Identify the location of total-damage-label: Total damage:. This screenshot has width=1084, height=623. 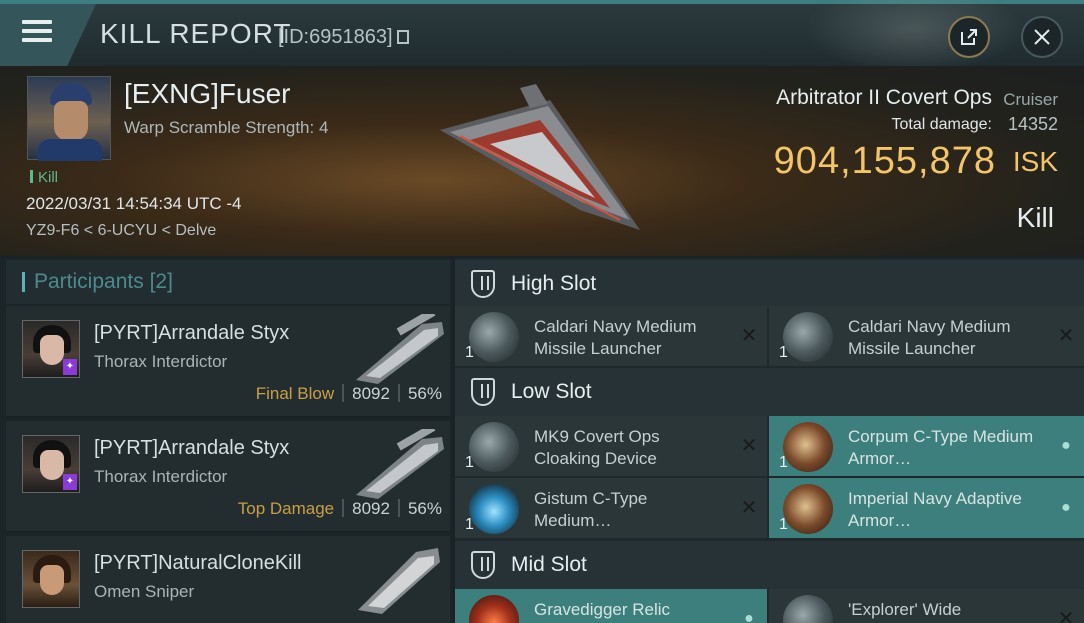
(941, 124).